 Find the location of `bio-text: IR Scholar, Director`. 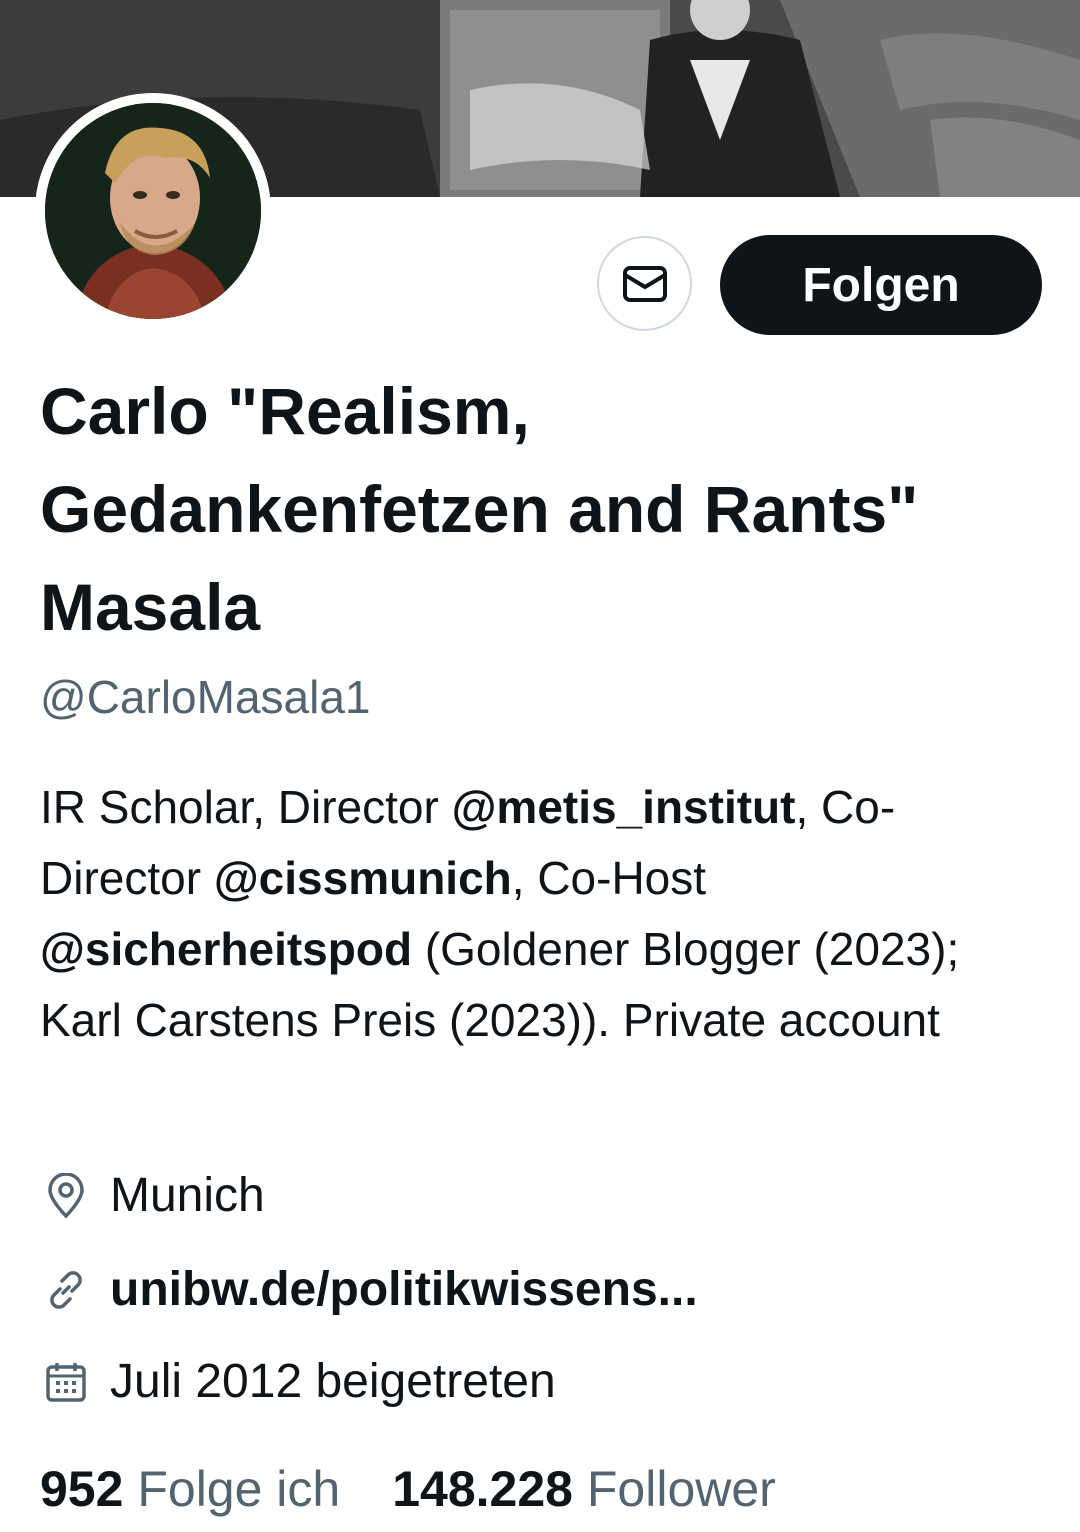

bio-text: IR Scholar, Director is located at coordinates (246, 807).